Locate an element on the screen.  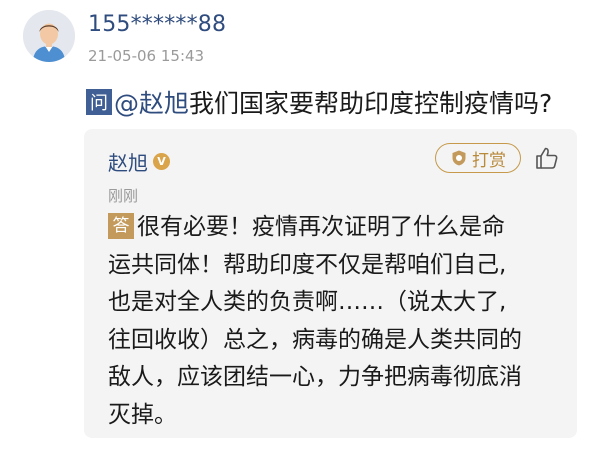
answer-author-name: 赵旭 is located at coordinates (128, 161).